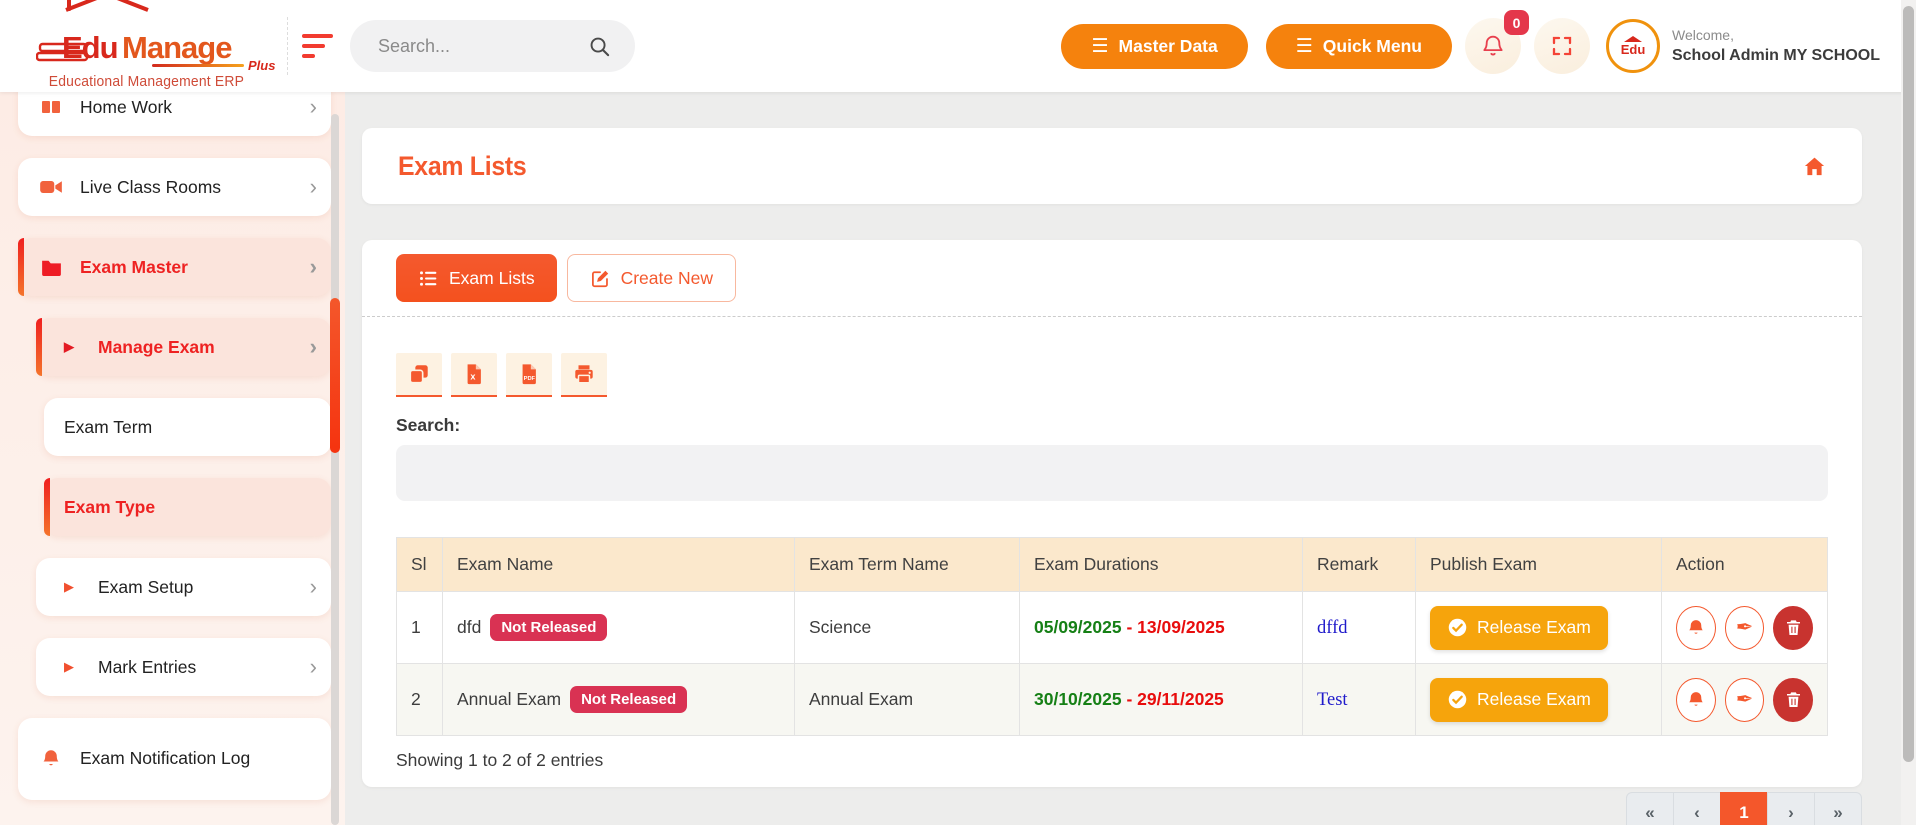 The width and height of the screenshot is (1916, 825). What do you see at coordinates (428, 425) in the screenshot?
I see `table-search-label: Search:` at bounding box center [428, 425].